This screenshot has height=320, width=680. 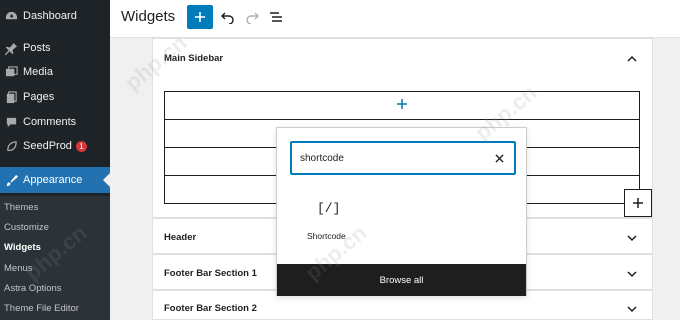 I want to click on sidebar-item-label: Pages, so click(x=39, y=97).